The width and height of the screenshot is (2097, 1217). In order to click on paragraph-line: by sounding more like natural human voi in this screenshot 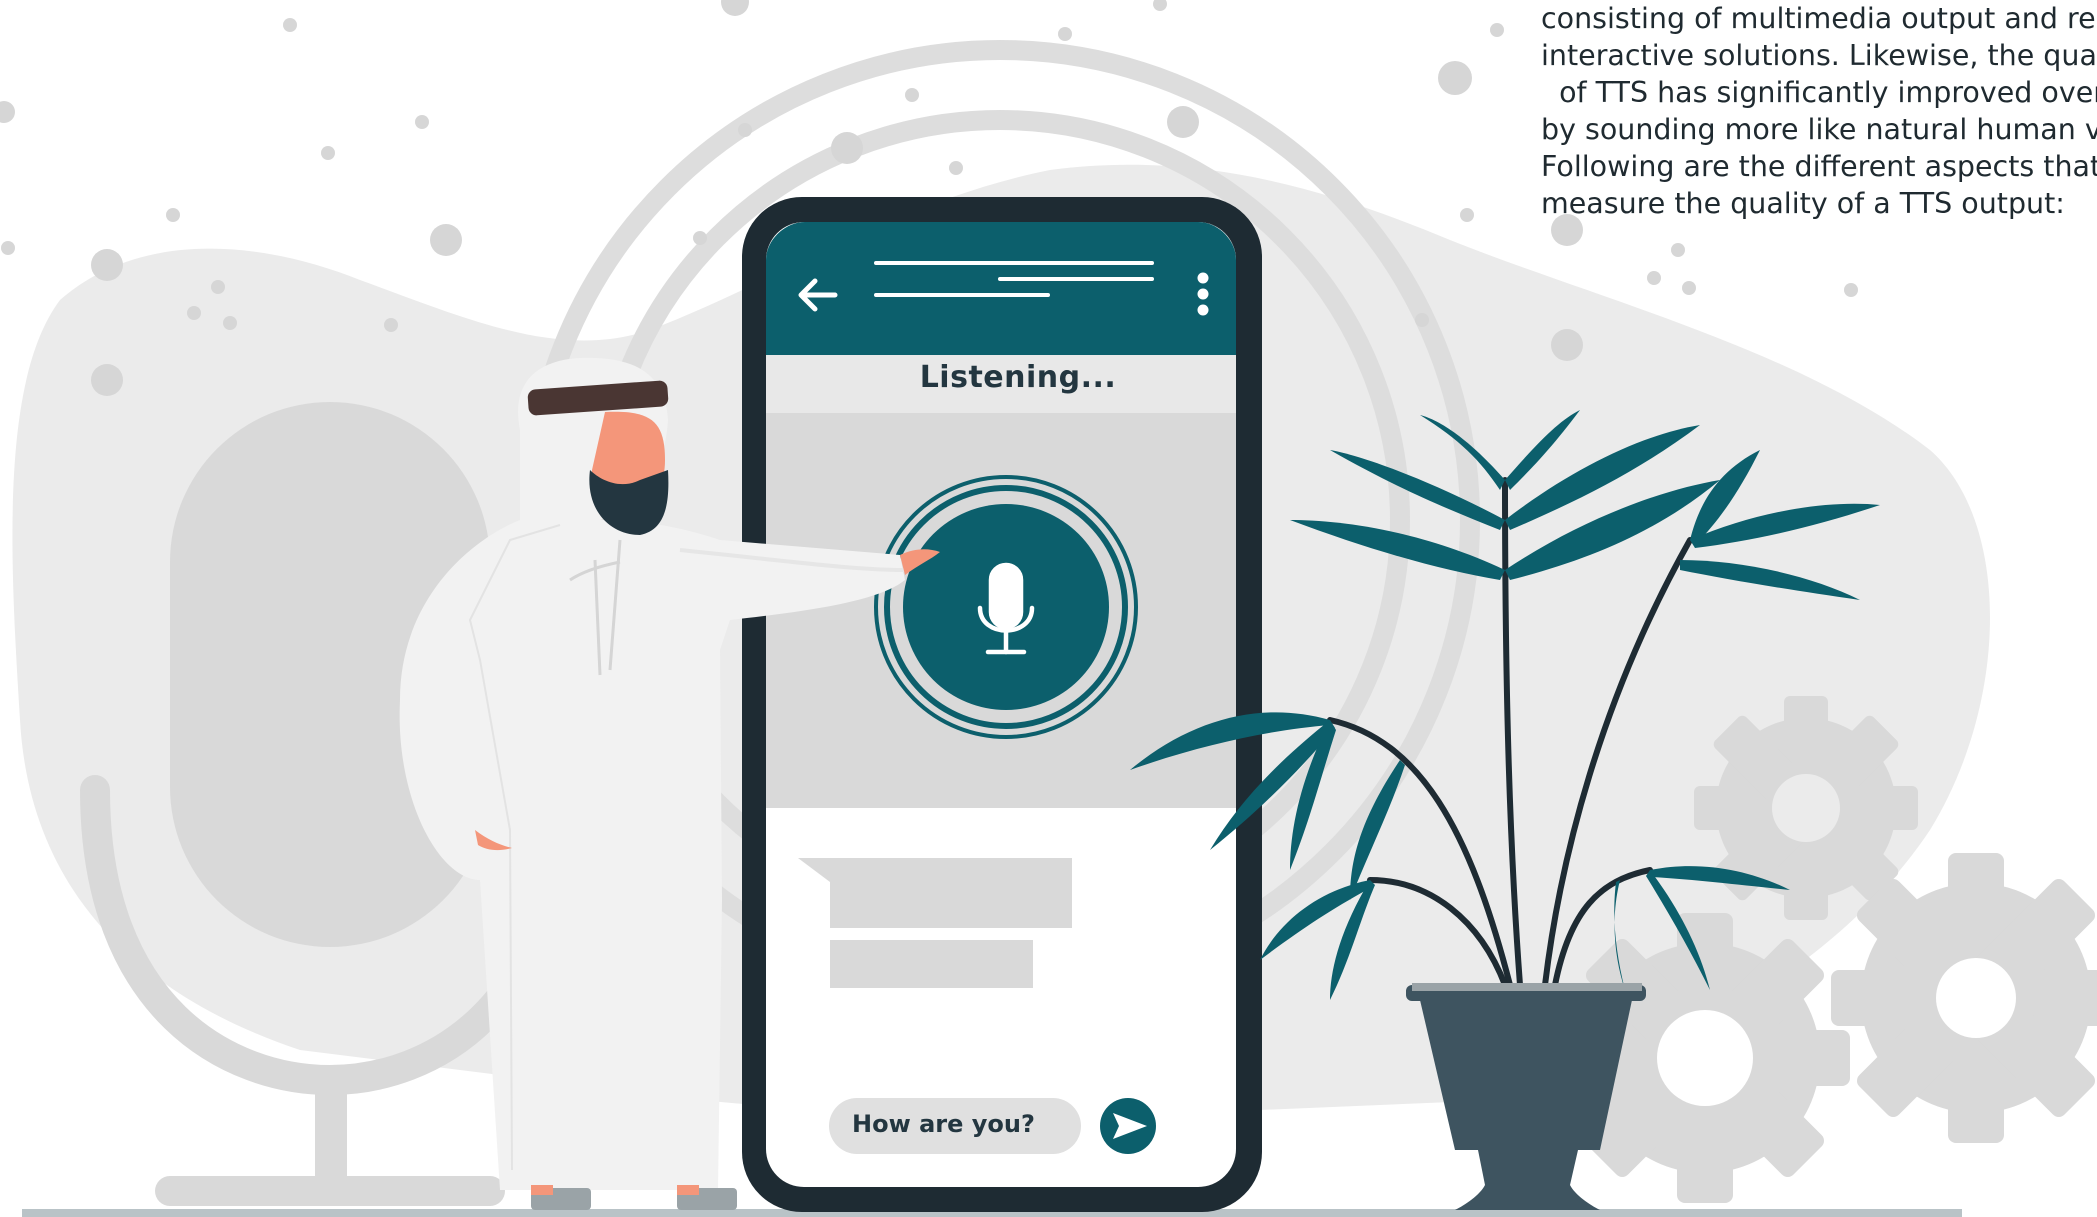, I will do `click(1819, 129)`.